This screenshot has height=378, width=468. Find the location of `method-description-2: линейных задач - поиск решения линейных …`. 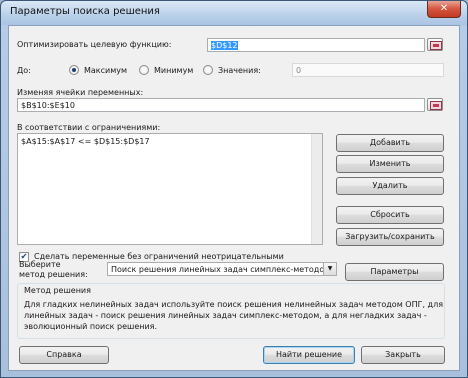

method-description-2: линейных задач - поиск решения линейных … is located at coordinates (225, 315).